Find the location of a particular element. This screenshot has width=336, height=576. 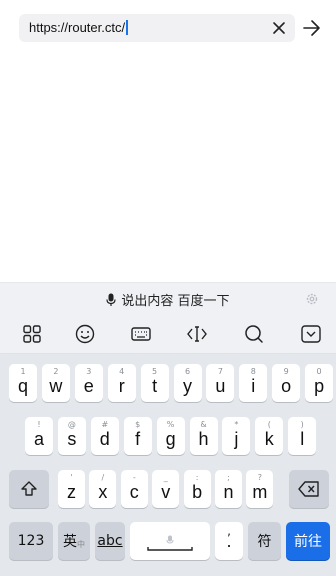

key-main-label: s is located at coordinates (72, 439).